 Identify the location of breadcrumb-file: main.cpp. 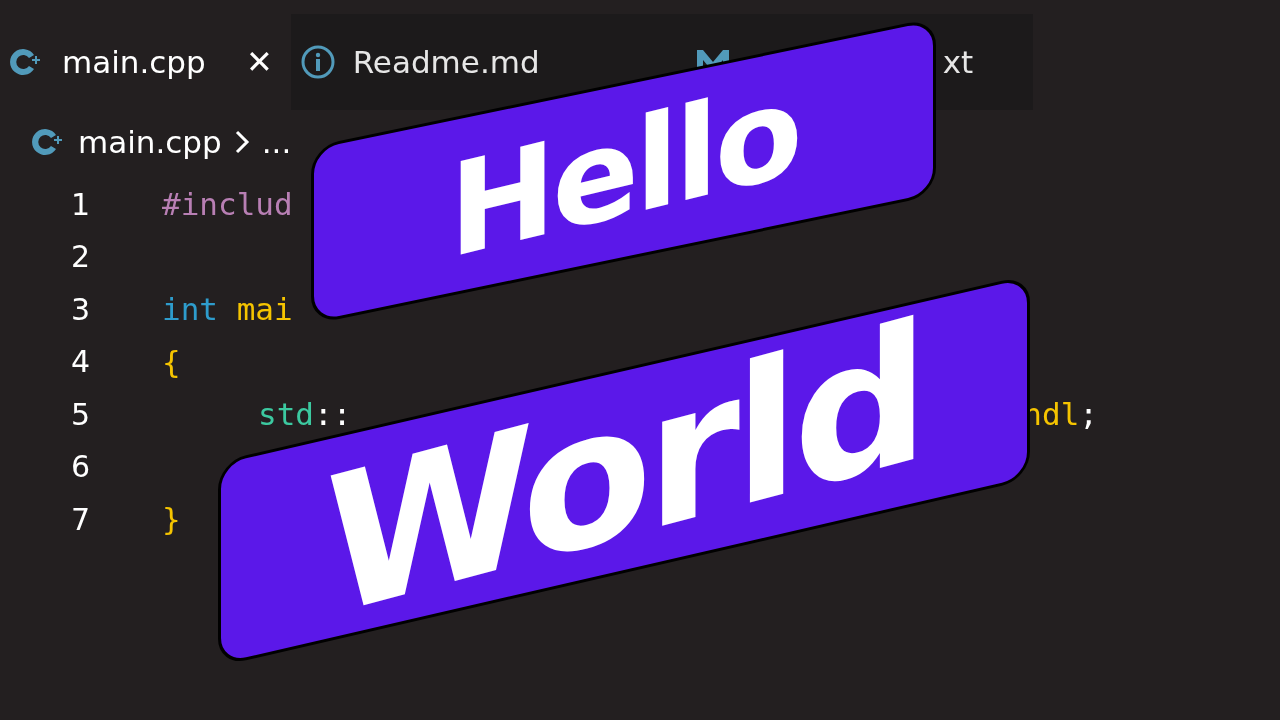
(150, 142).